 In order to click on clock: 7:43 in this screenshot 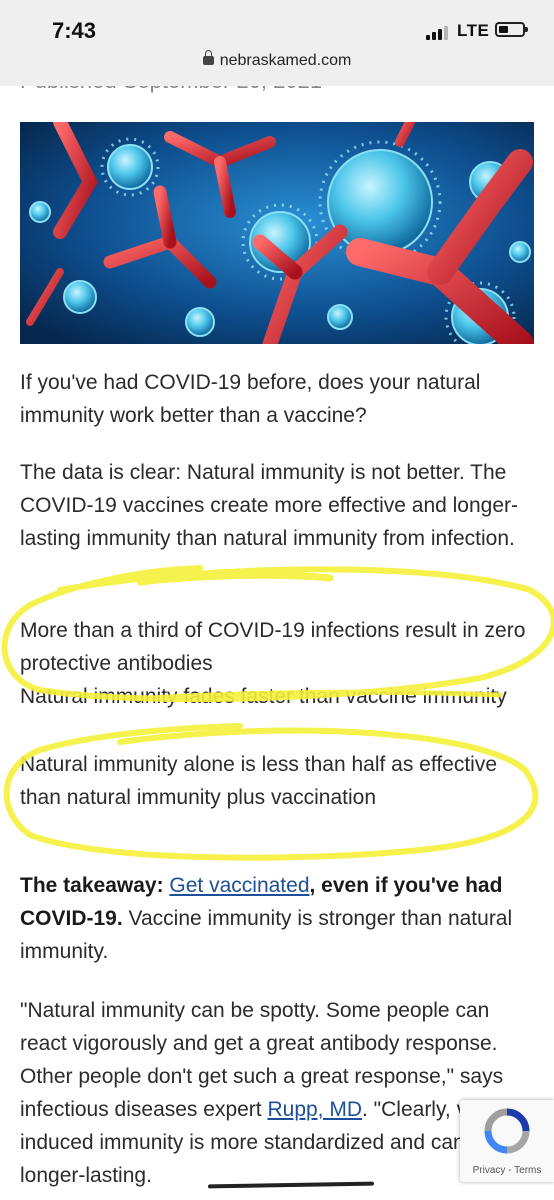, I will do `click(74, 30)`.